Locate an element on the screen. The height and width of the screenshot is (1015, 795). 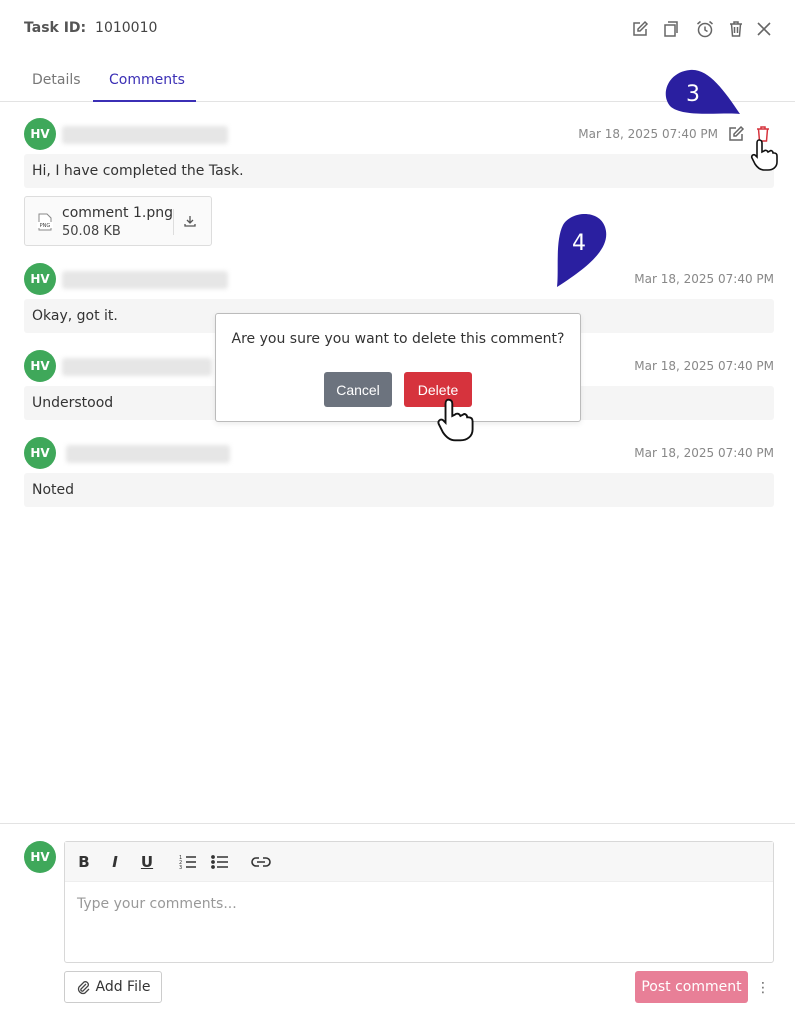
comment-text: Hi, I have completed the Task. is located at coordinates (399, 171).